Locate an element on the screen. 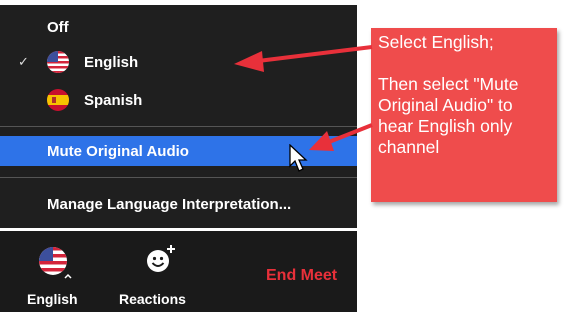  annotation-arrows is located at coordinates (303, 98).